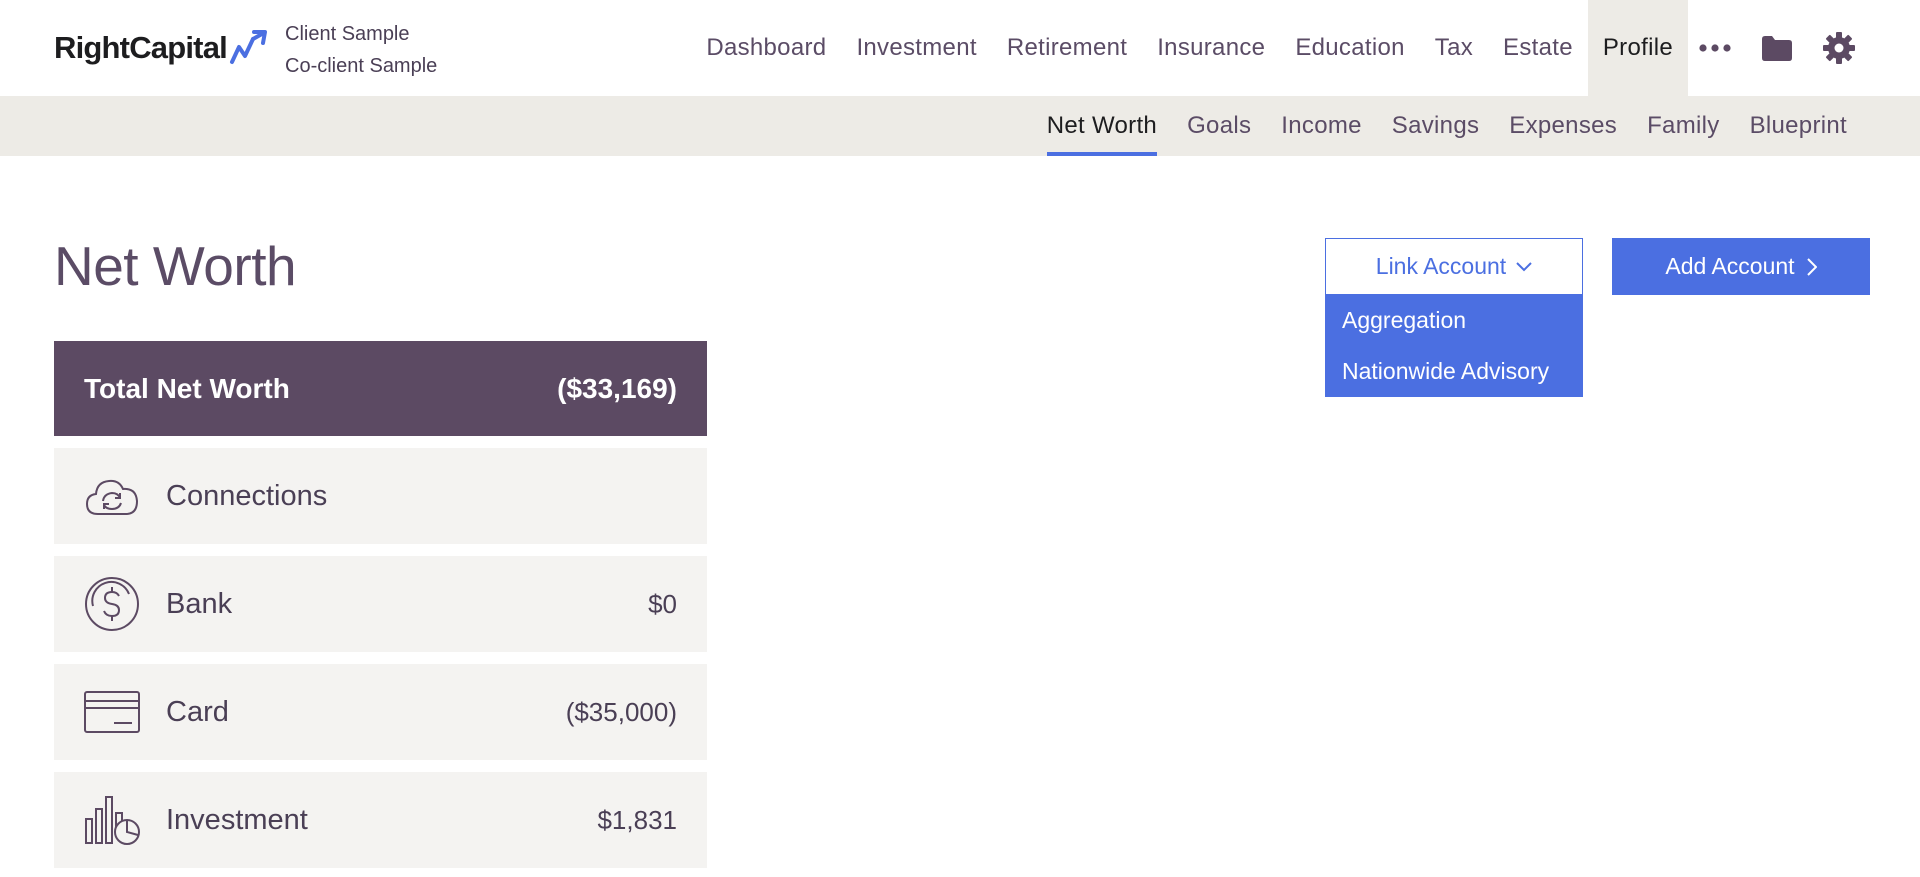  Describe the element at coordinates (141, 47) in the screenshot. I see `brand-name: RightCapital` at that location.